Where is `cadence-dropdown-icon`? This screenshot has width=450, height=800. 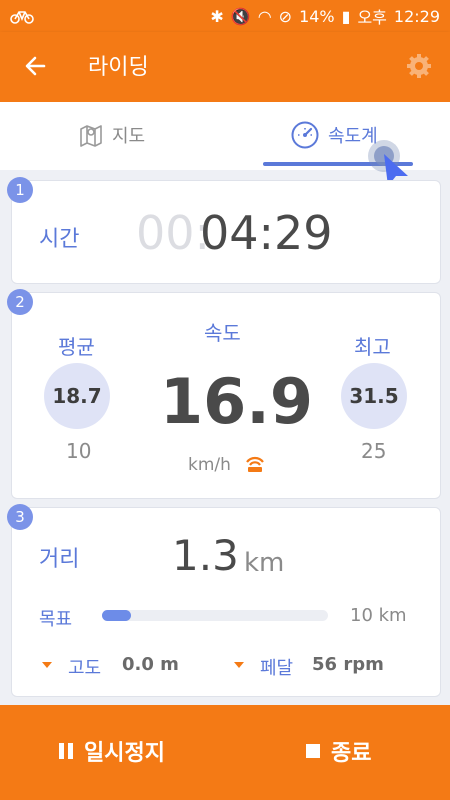 cadence-dropdown-icon is located at coordinates (239, 665).